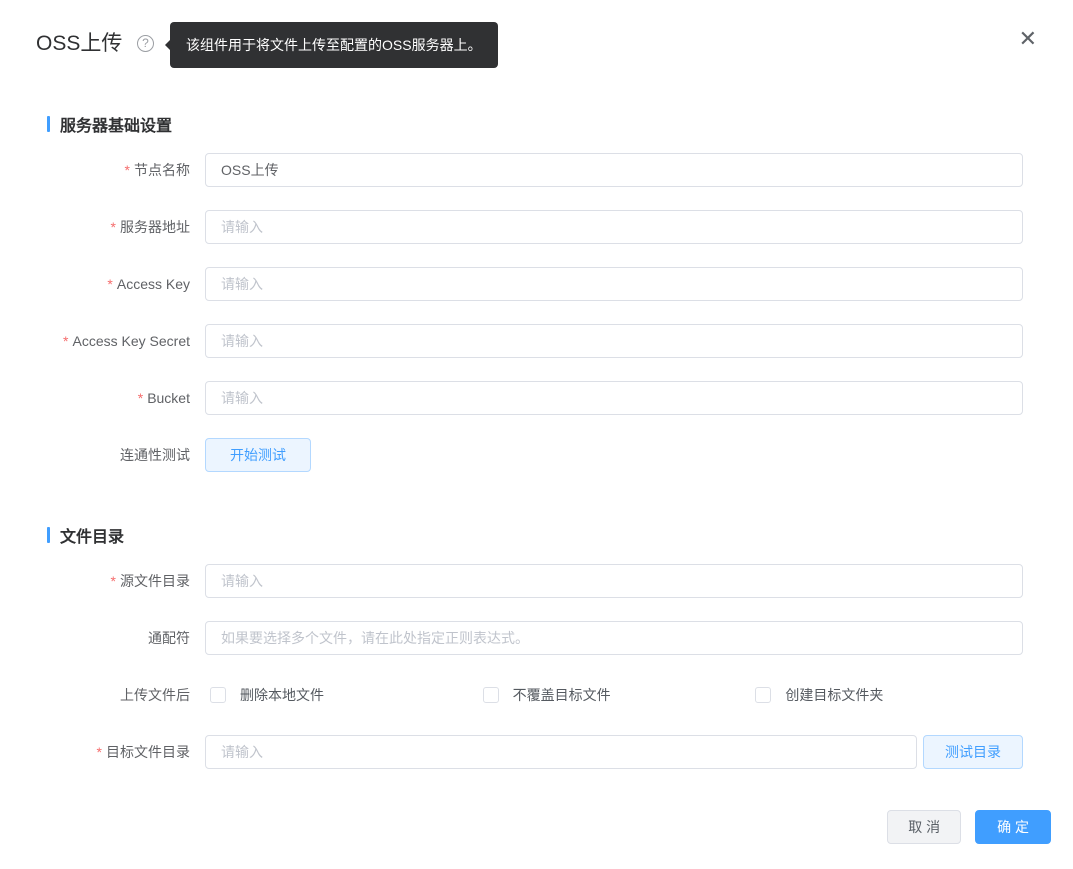  What do you see at coordinates (218, 695) in the screenshot?
I see `delete-local-files-checkbox` at bounding box center [218, 695].